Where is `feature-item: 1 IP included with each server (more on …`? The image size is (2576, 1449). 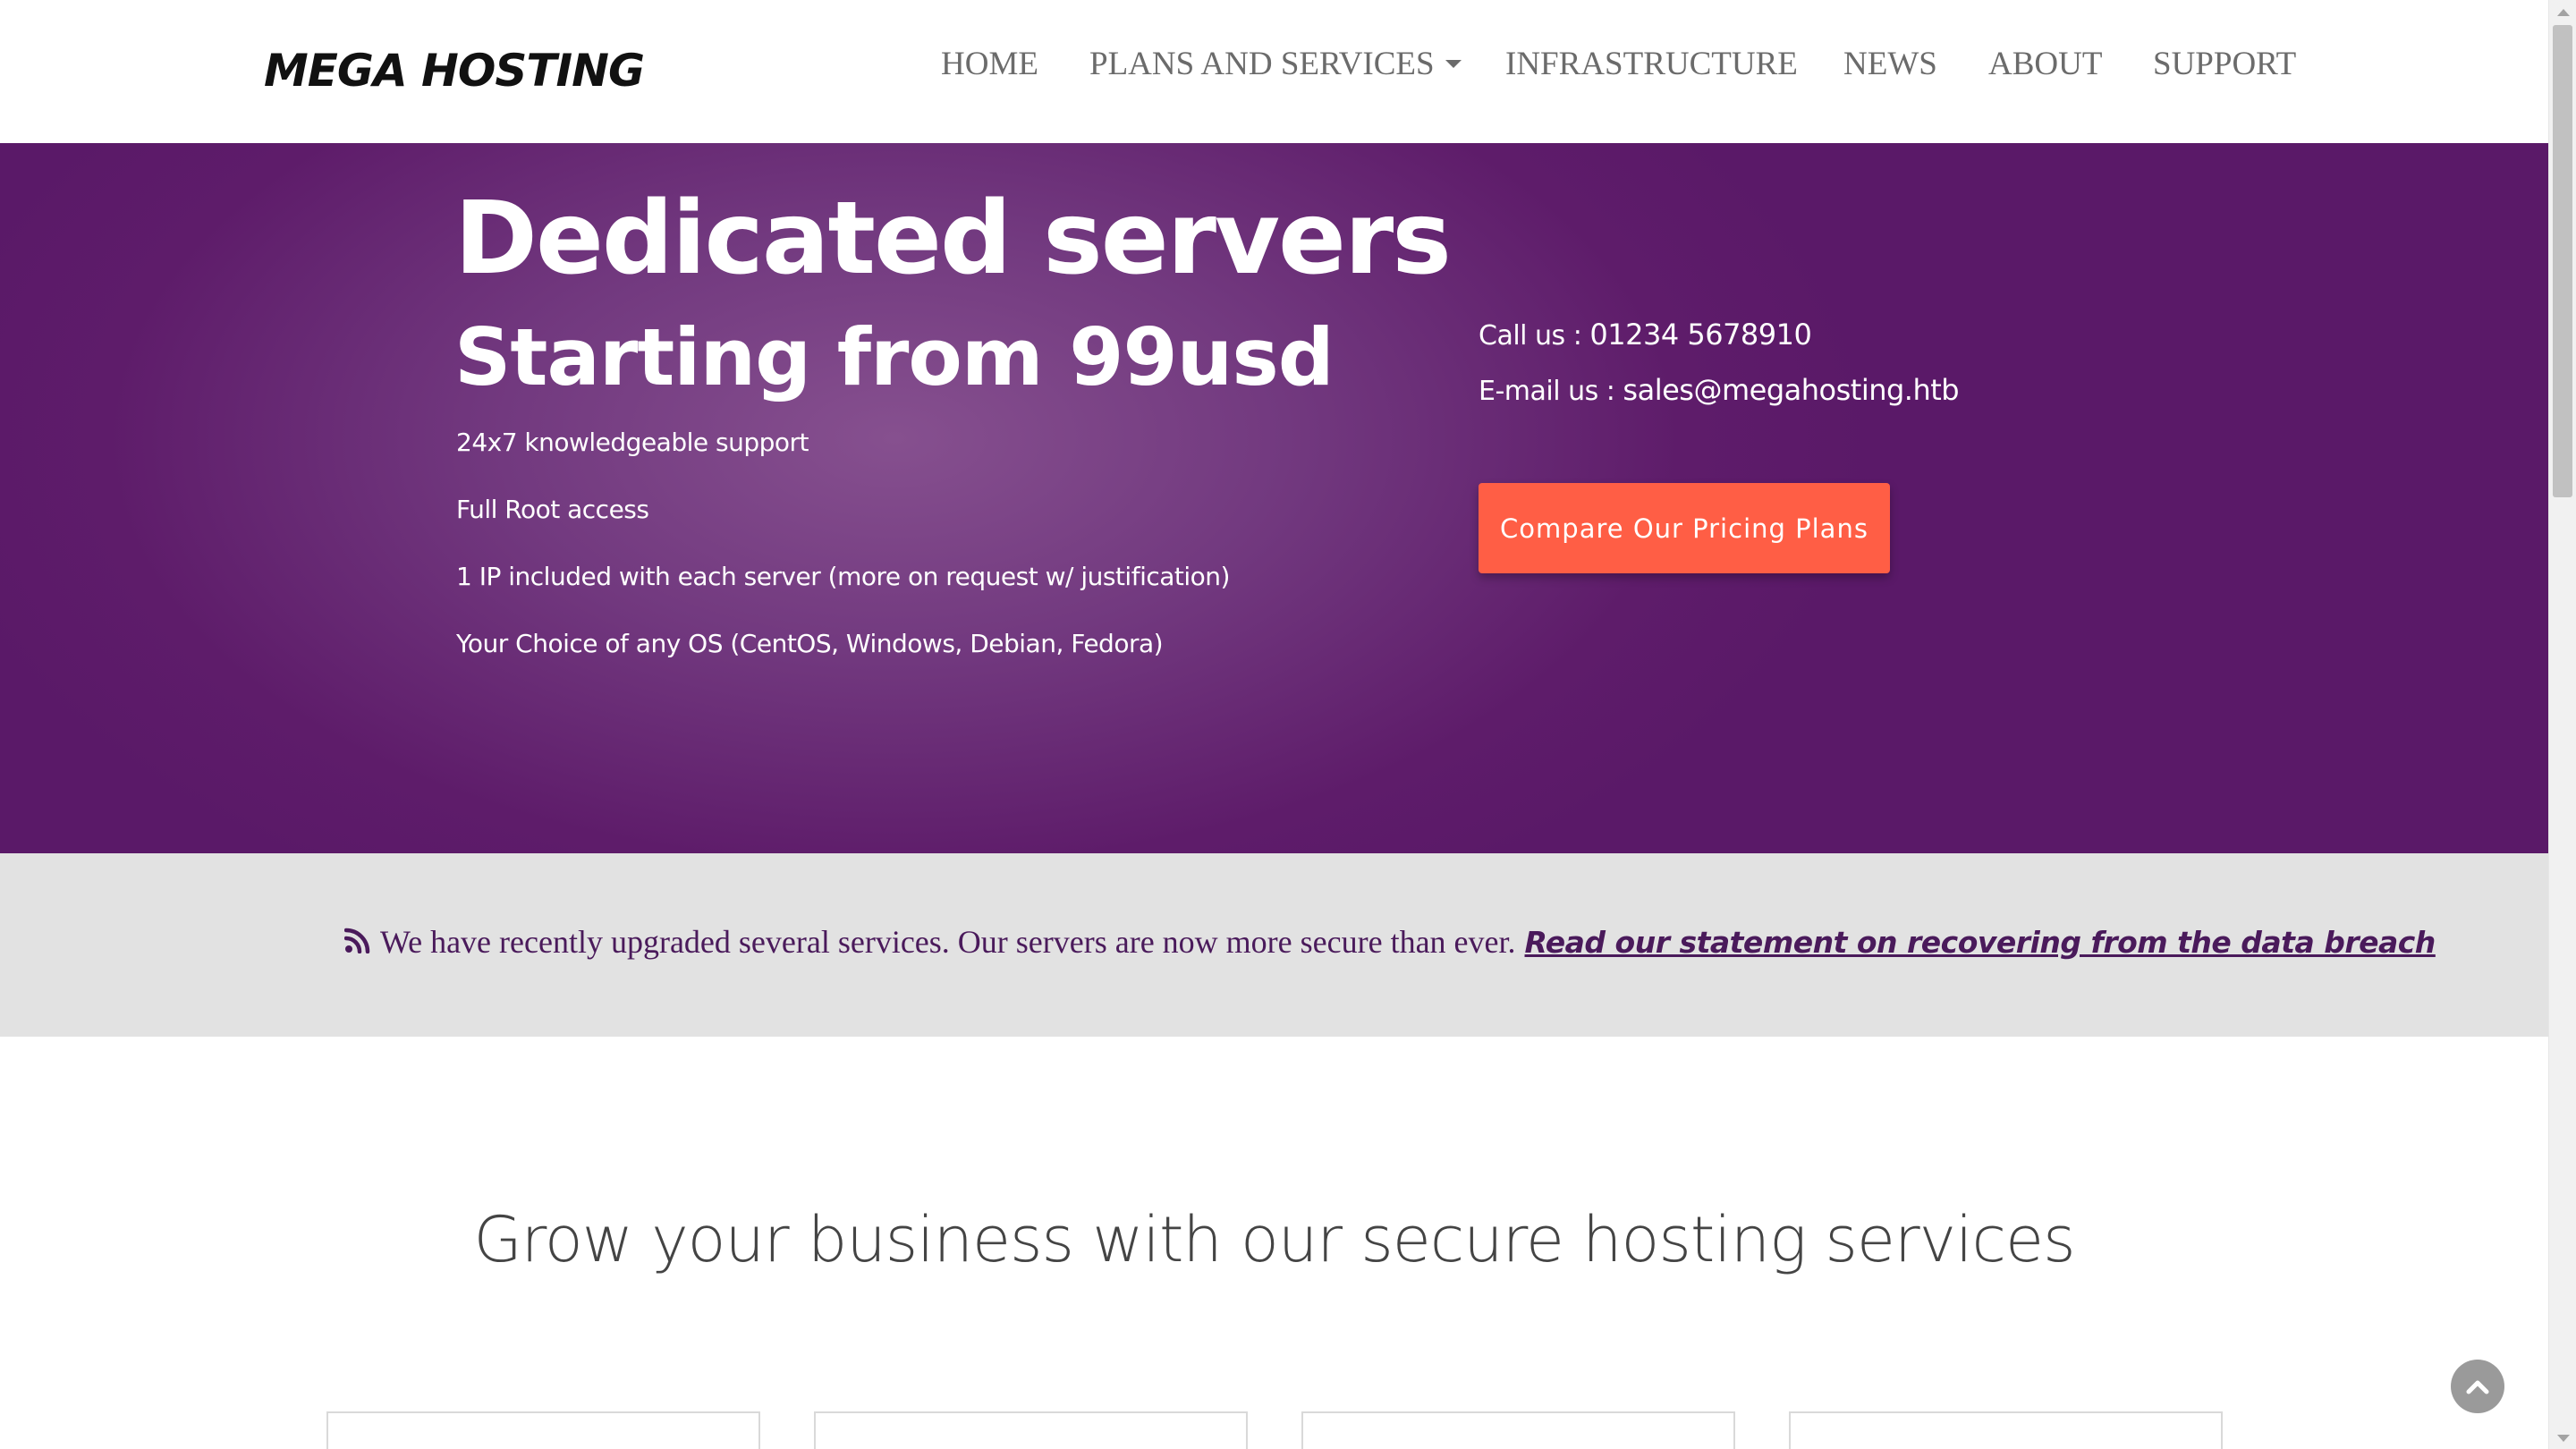 feature-item: 1 IP included with each server (more on … is located at coordinates (843, 576).